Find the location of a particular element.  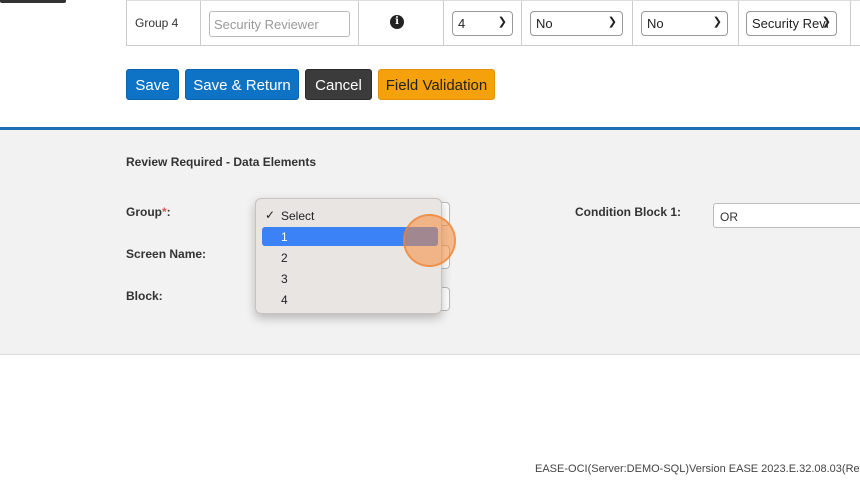

dropdown-option-4: 4 is located at coordinates (350, 299).